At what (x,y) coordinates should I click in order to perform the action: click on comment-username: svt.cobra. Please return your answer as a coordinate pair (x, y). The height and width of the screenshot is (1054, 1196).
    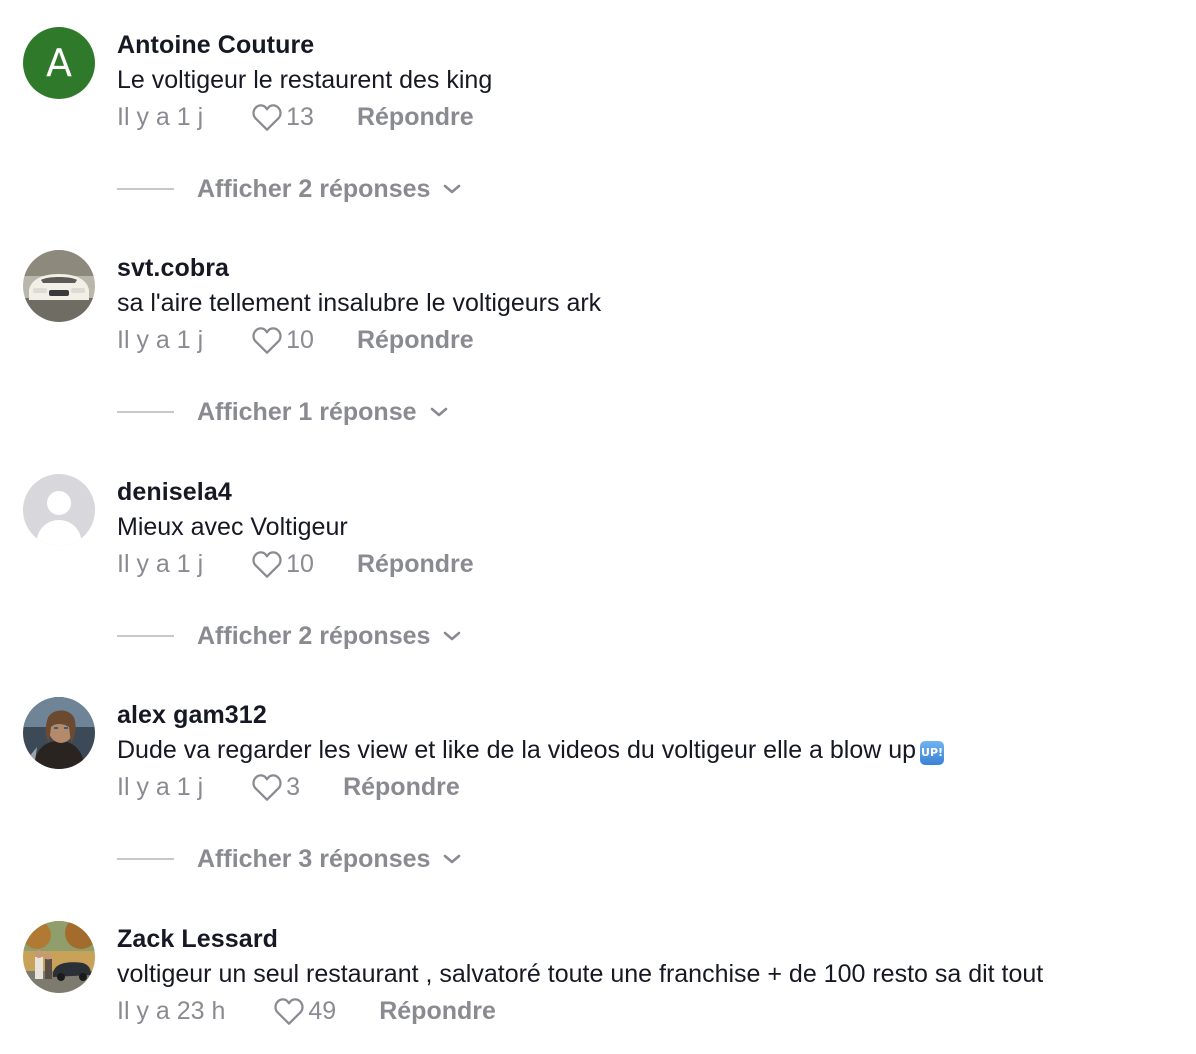
    Looking at the image, I should click on (173, 268).